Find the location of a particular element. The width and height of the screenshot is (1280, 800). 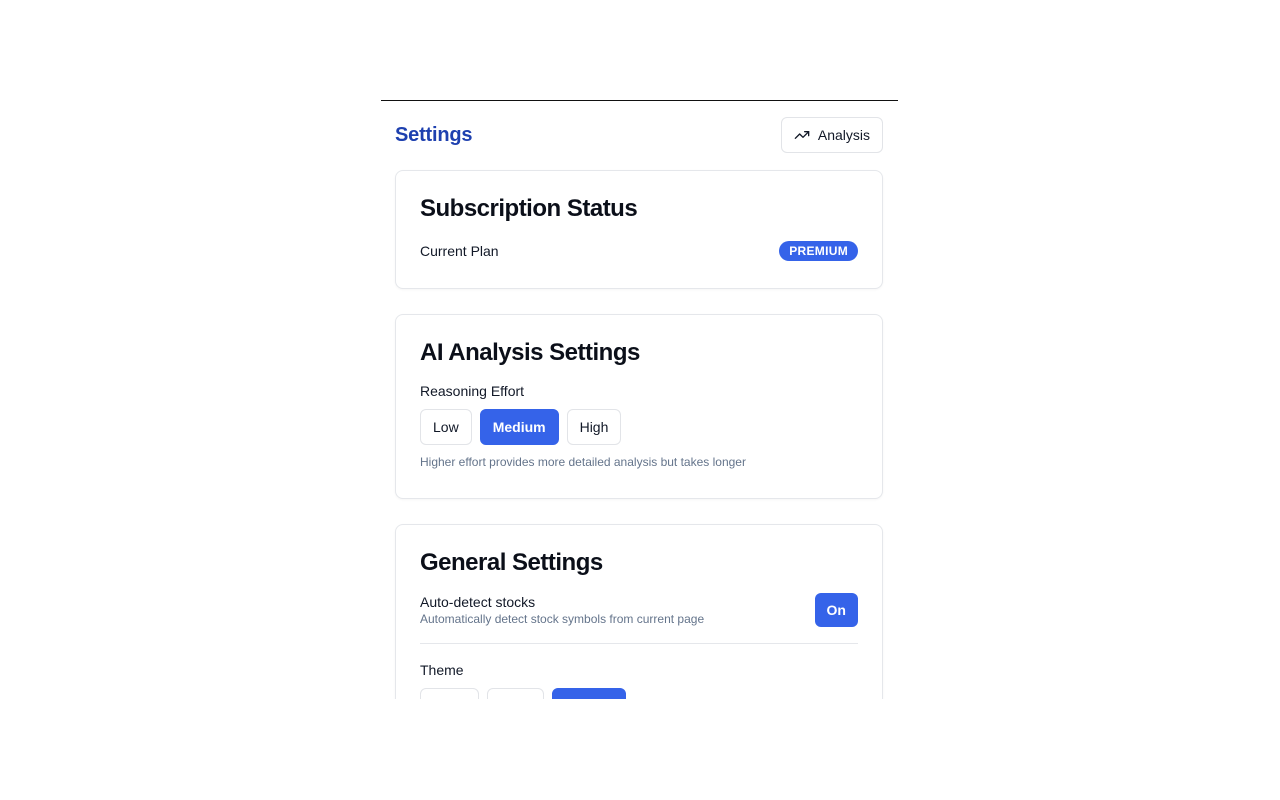

current-plan-row: Current Plan PREMIUM is located at coordinates (639, 251).